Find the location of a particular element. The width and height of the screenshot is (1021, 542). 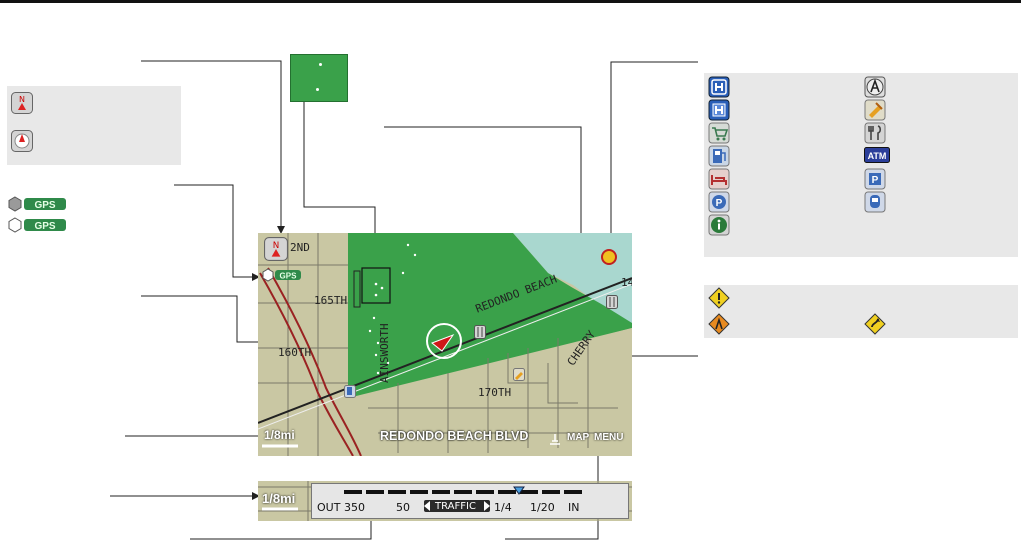

landmark-icons-legend: ATM P P is located at coordinates (861, 165).